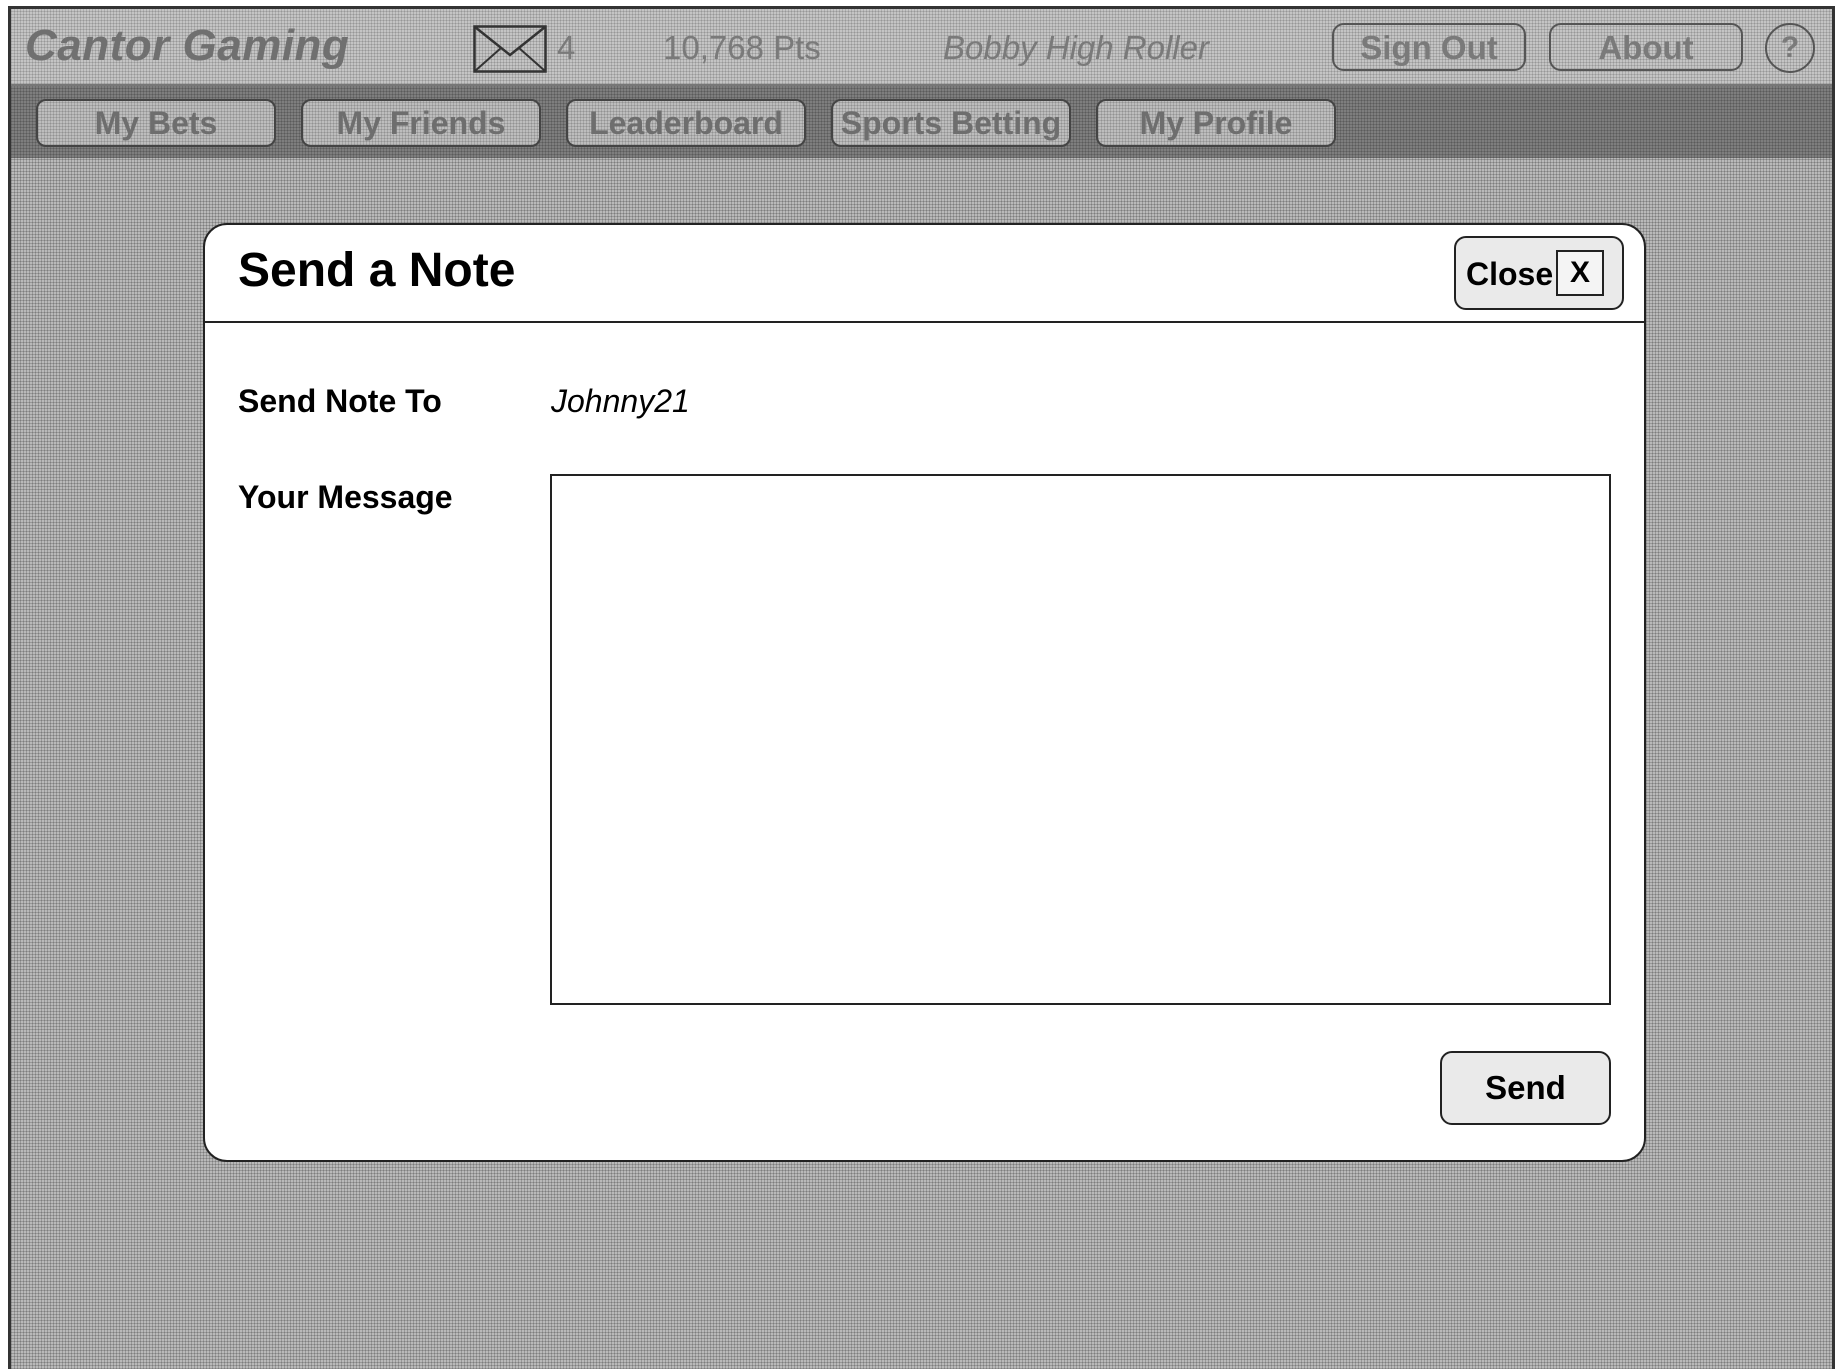 This screenshot has height=1369, width=1845. Describe the element at coordinates (742, 47) in the screenshot. I see `points-balance: 10,768 Pts` at that location.